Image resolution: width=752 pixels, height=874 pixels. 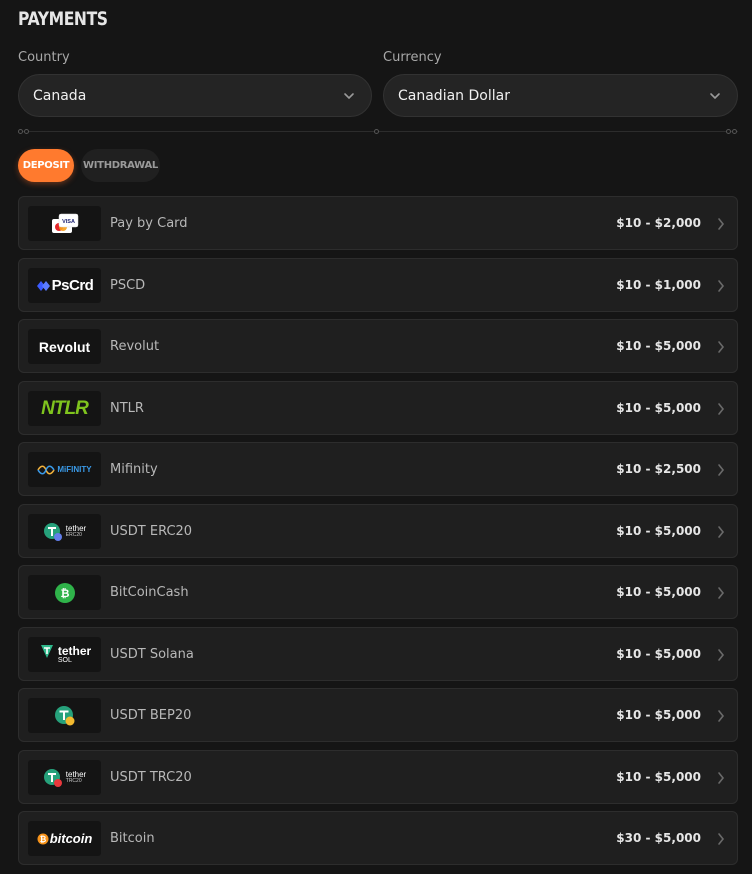 I want to click on tether-bep20-icon, so click(x=64, y=715).